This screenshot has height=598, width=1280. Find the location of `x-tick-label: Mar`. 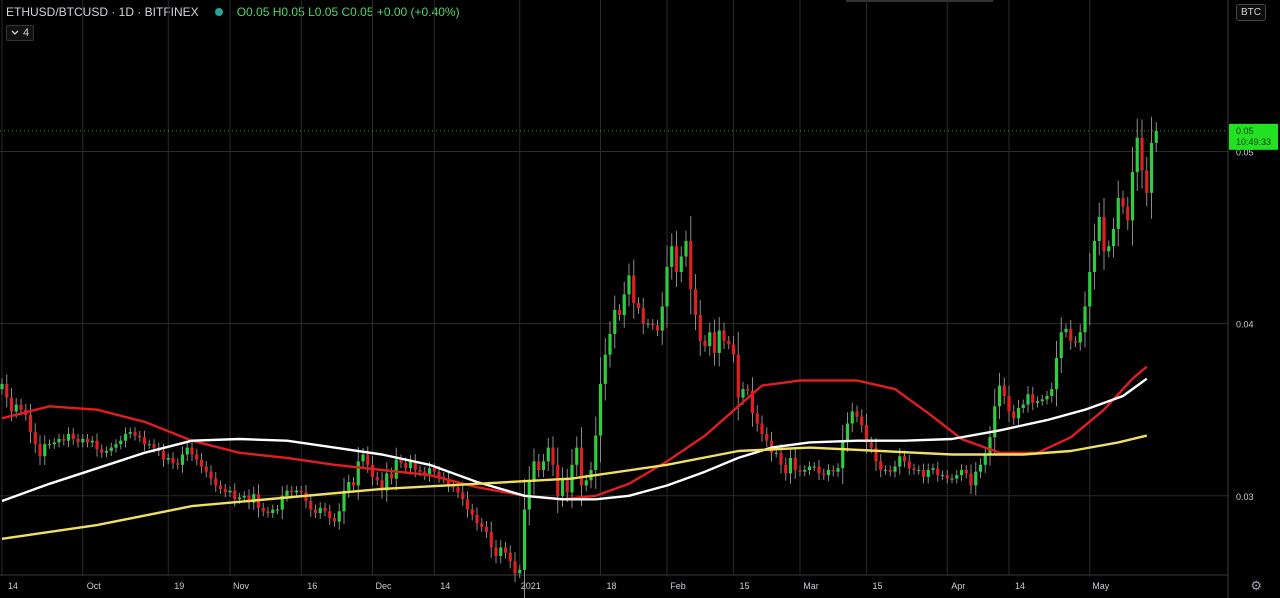

x-tick-label: Mar is located at coordinates (811, 586).